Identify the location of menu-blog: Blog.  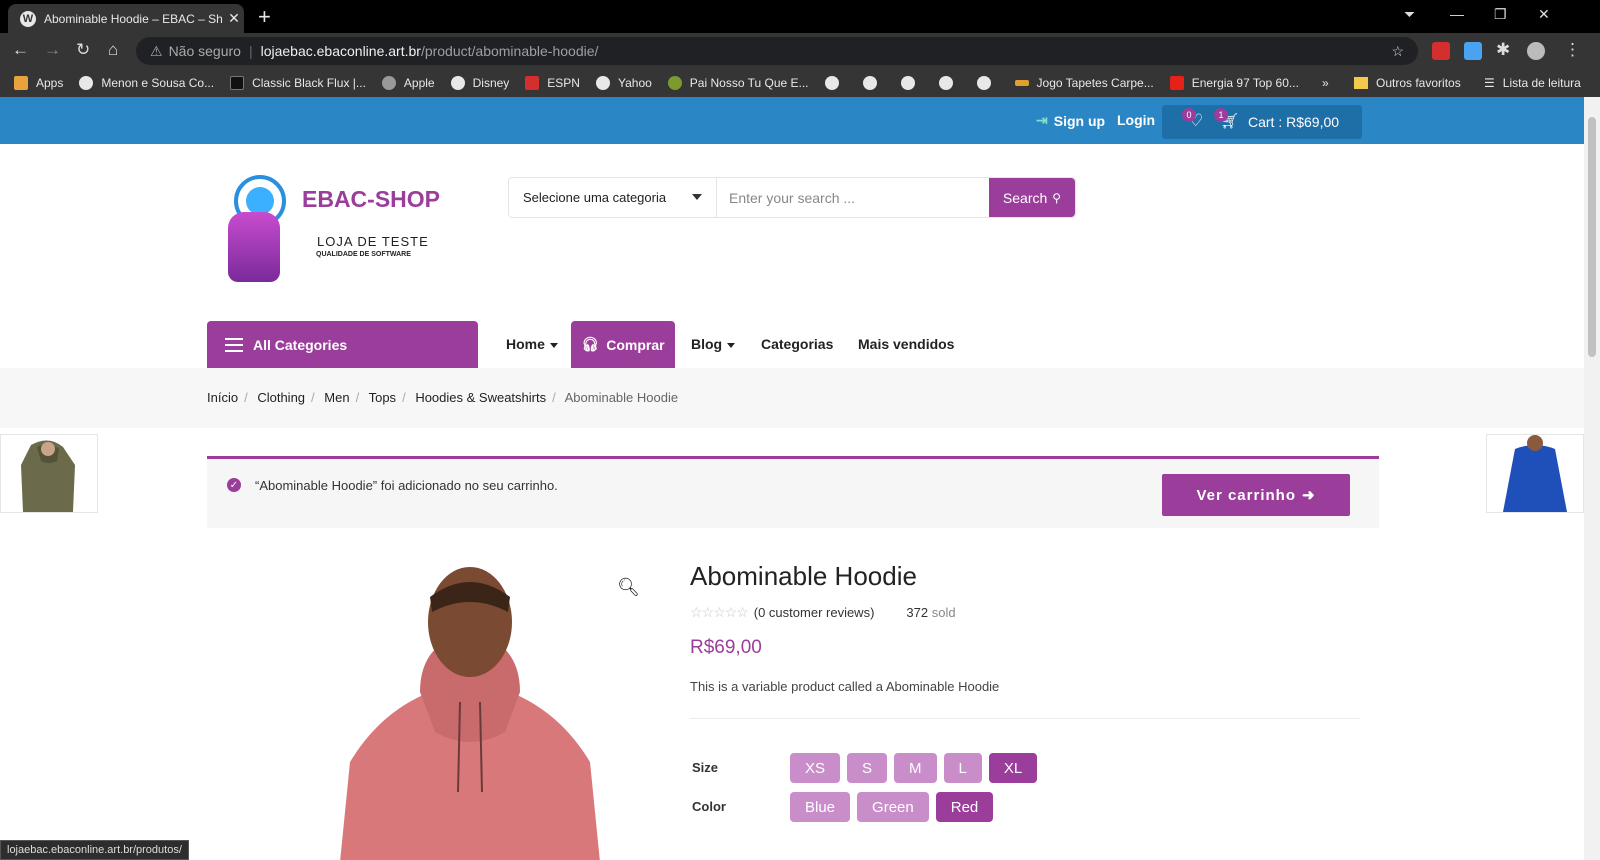
(713, 344).